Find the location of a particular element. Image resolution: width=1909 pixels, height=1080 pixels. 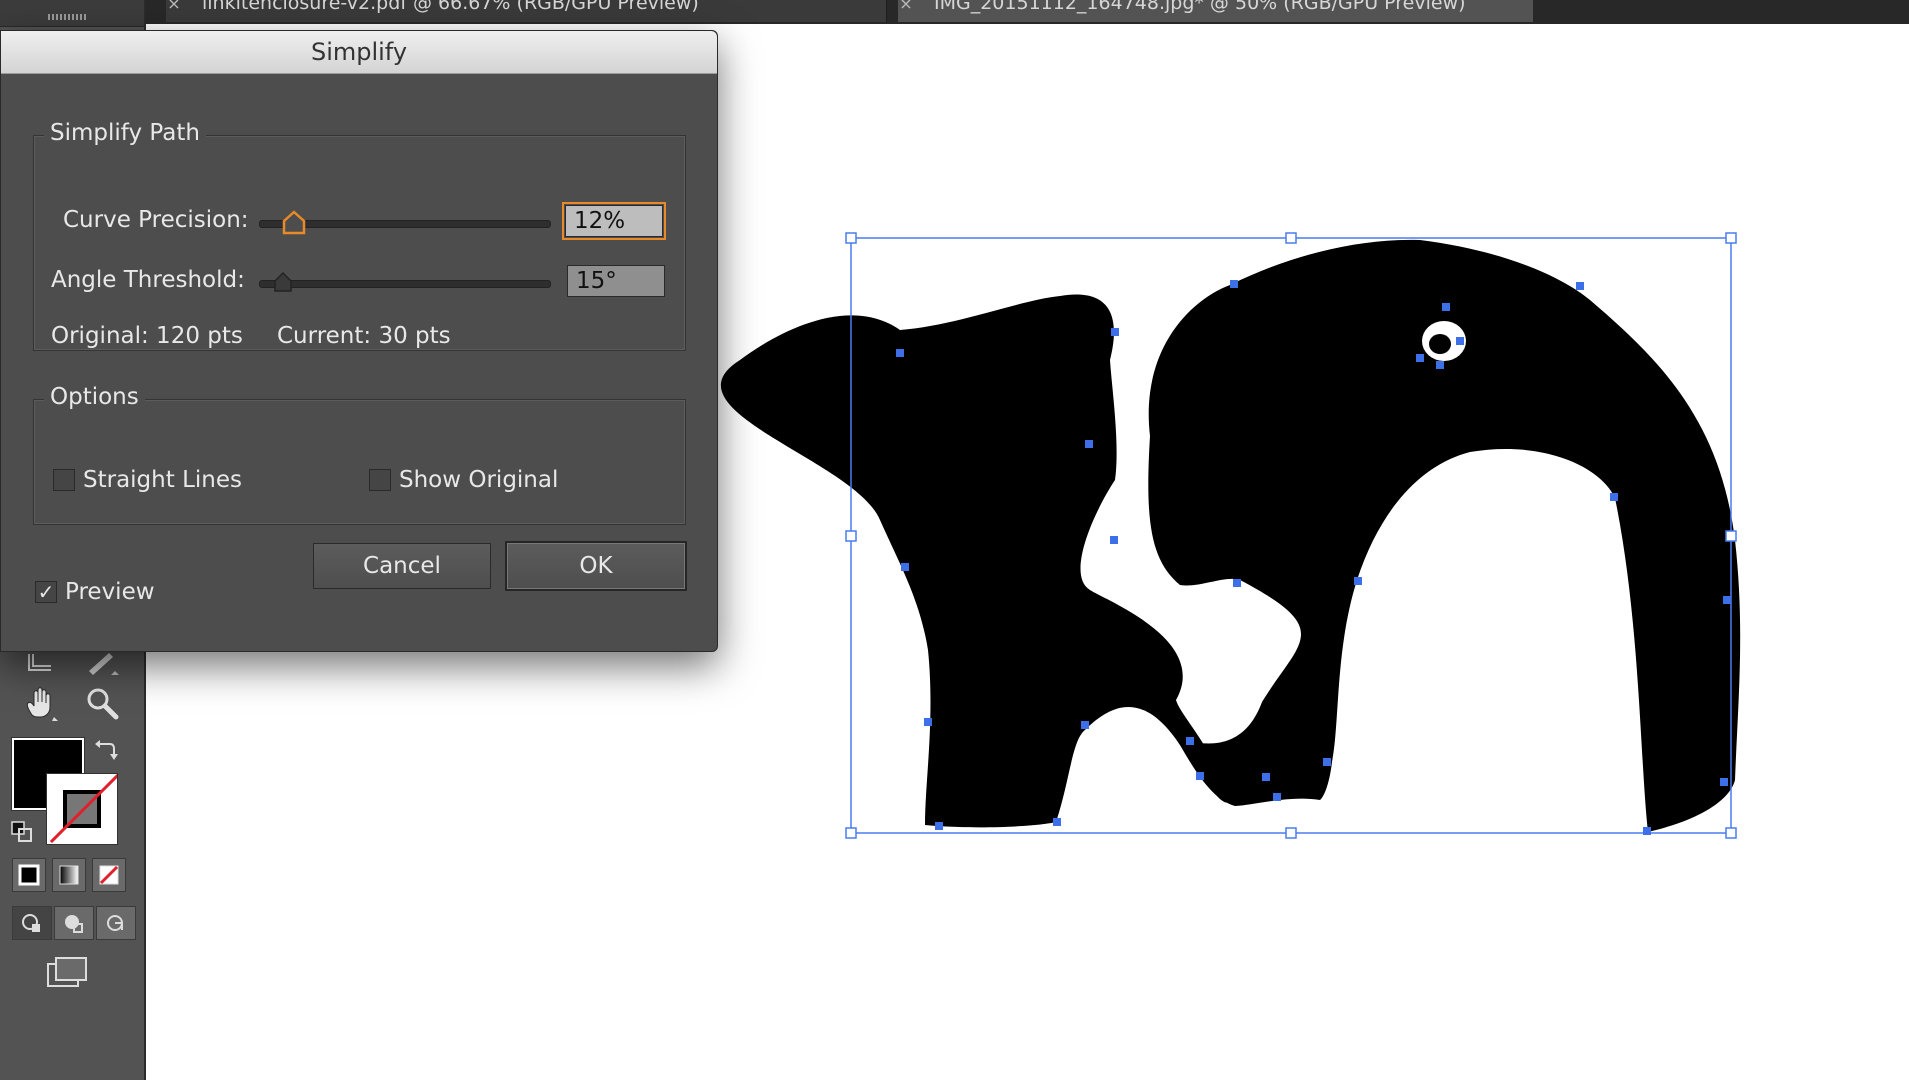

color-mode-icon is located at coordinates (29, 875).